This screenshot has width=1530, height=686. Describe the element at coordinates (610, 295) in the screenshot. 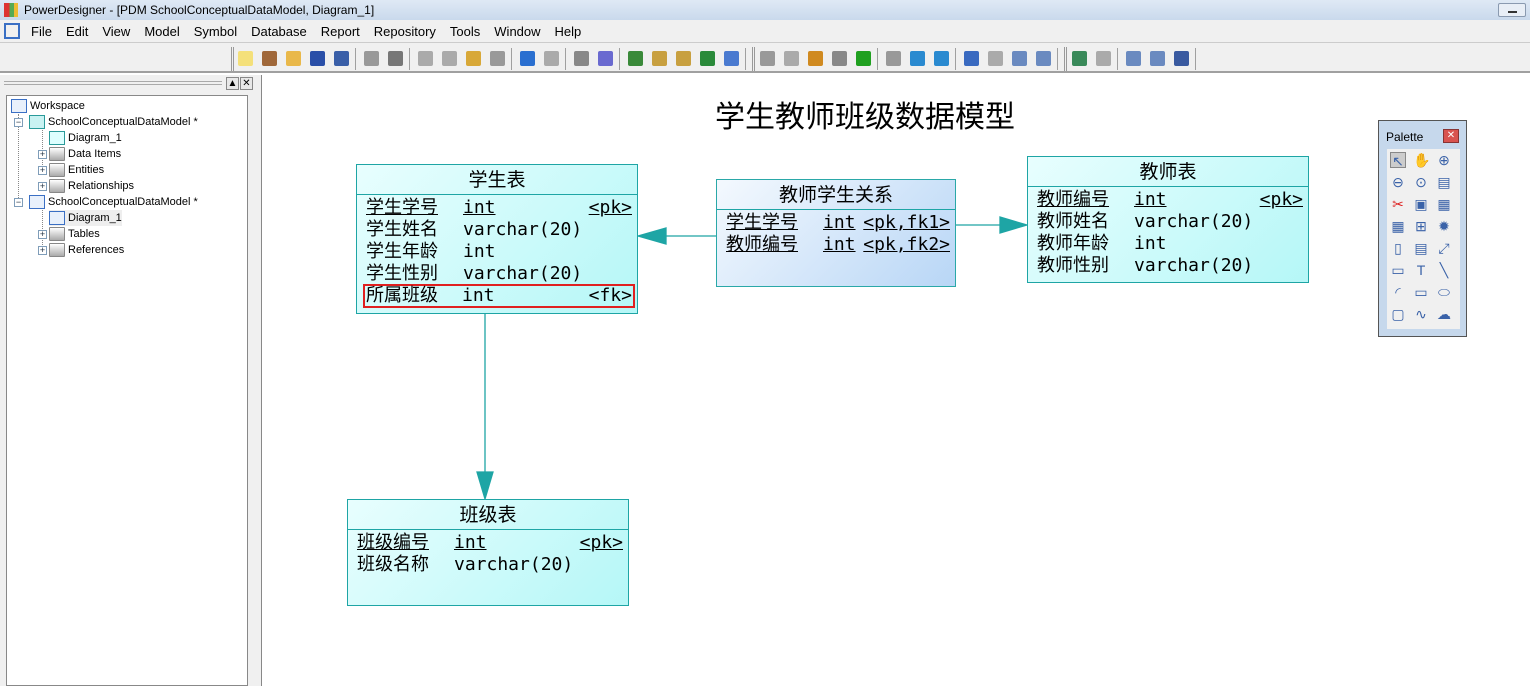

I see `column-key: <fk>` at that location.